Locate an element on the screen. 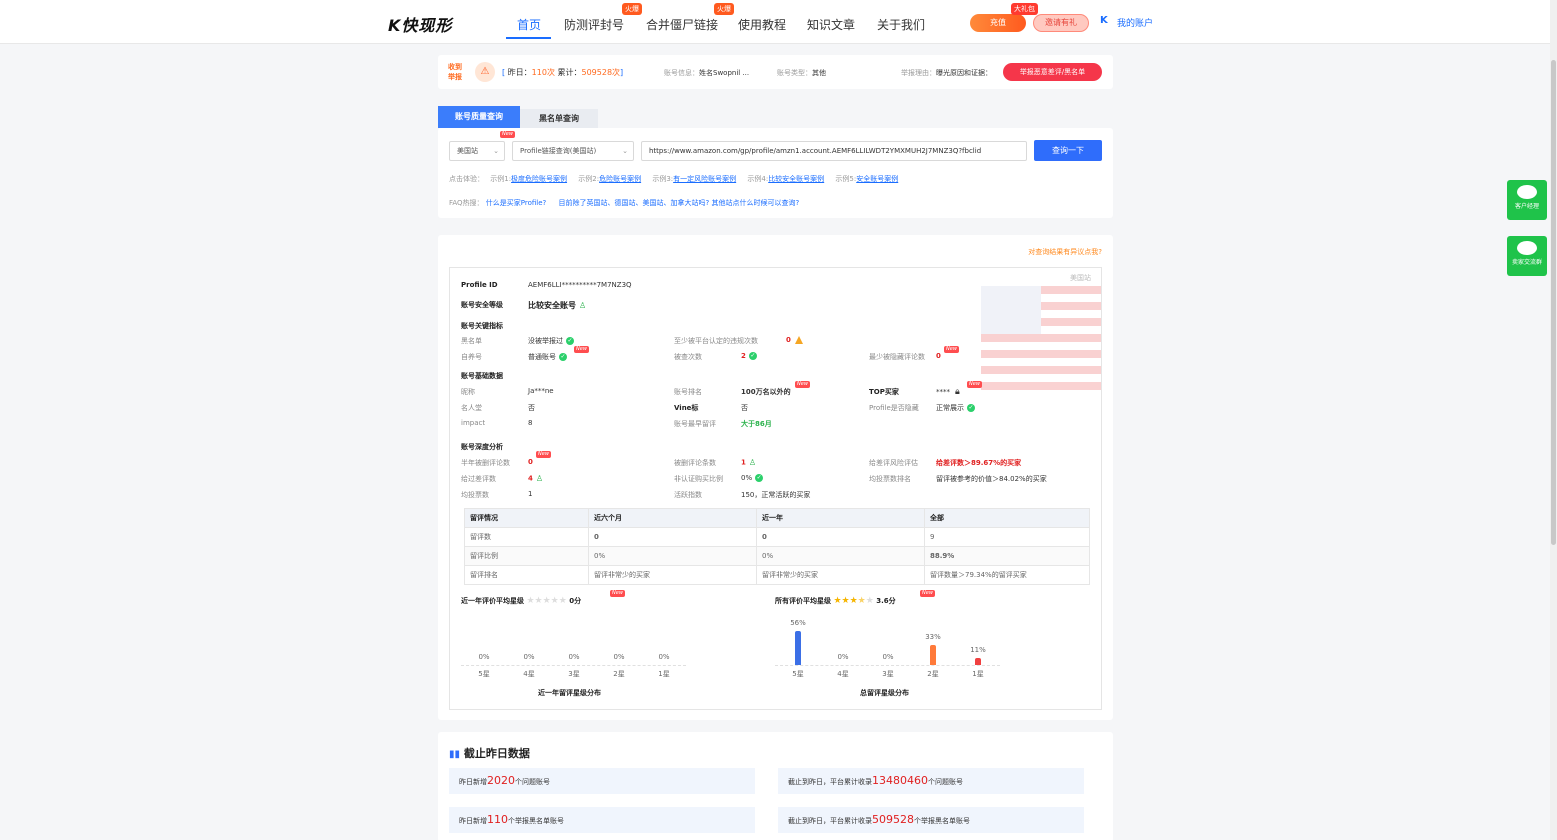 The height and width of the screenshot is (840, 1557). all-avg-rating: 所有评价平均星级 ★★★★★ 3.6分 is located at coordinates (835, 601).